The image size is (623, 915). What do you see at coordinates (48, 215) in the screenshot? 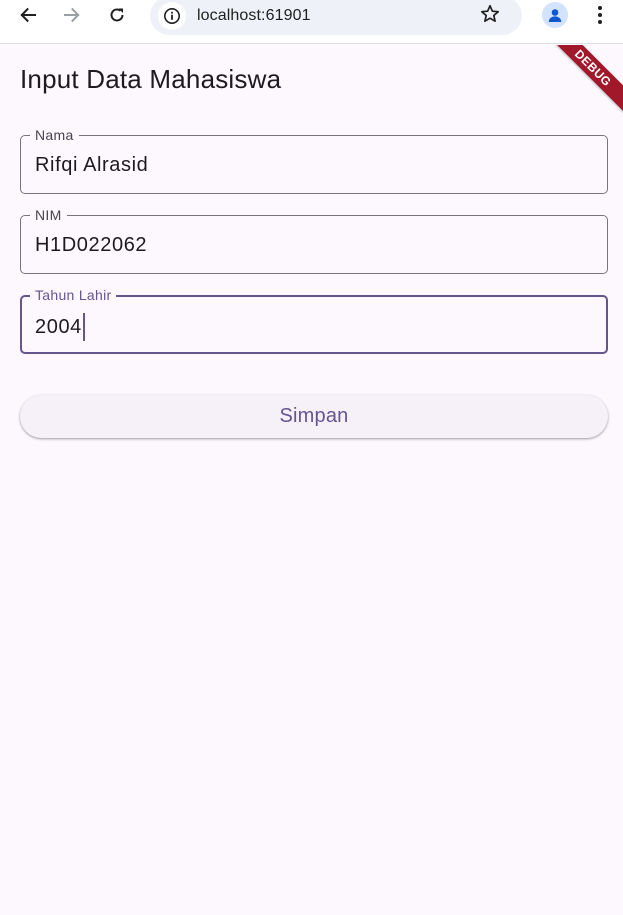
I see `nim-label: NIM` at bounding box center [48, 215].